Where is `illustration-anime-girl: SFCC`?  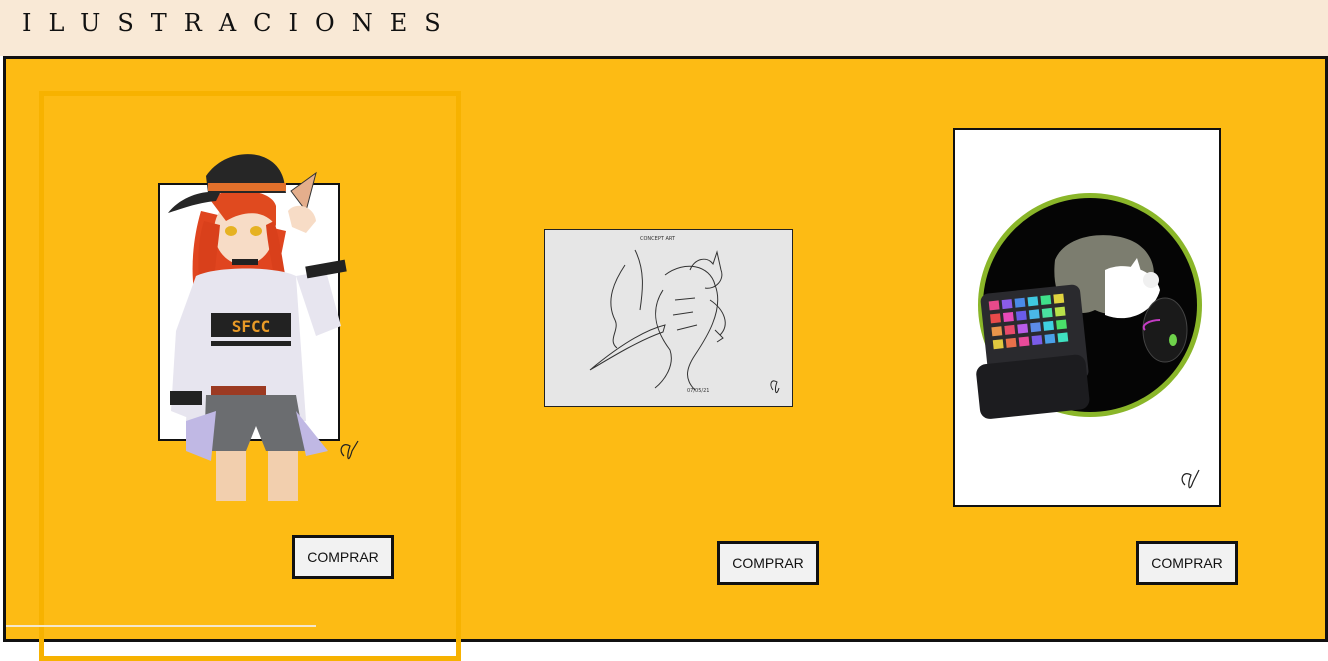 illustration-anime-girl: SFCC is located at coordinates (266, 326).